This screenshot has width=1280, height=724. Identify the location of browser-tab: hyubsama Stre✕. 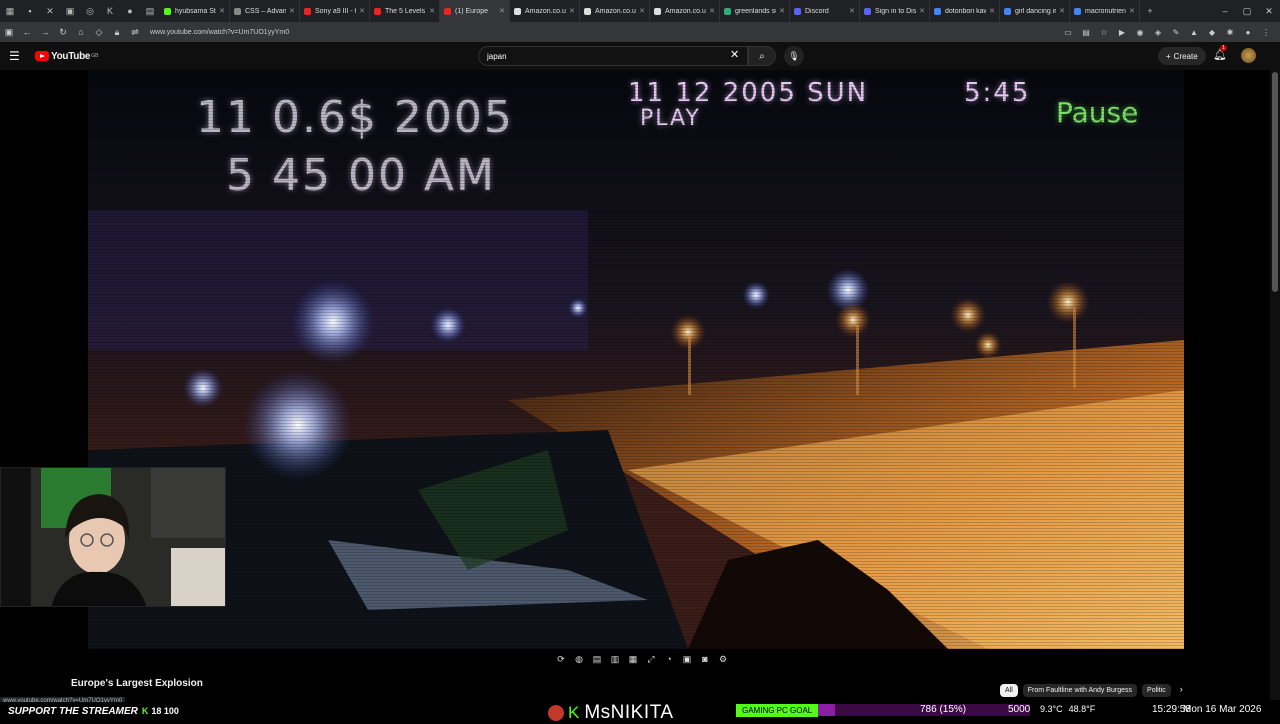
(195, 11).